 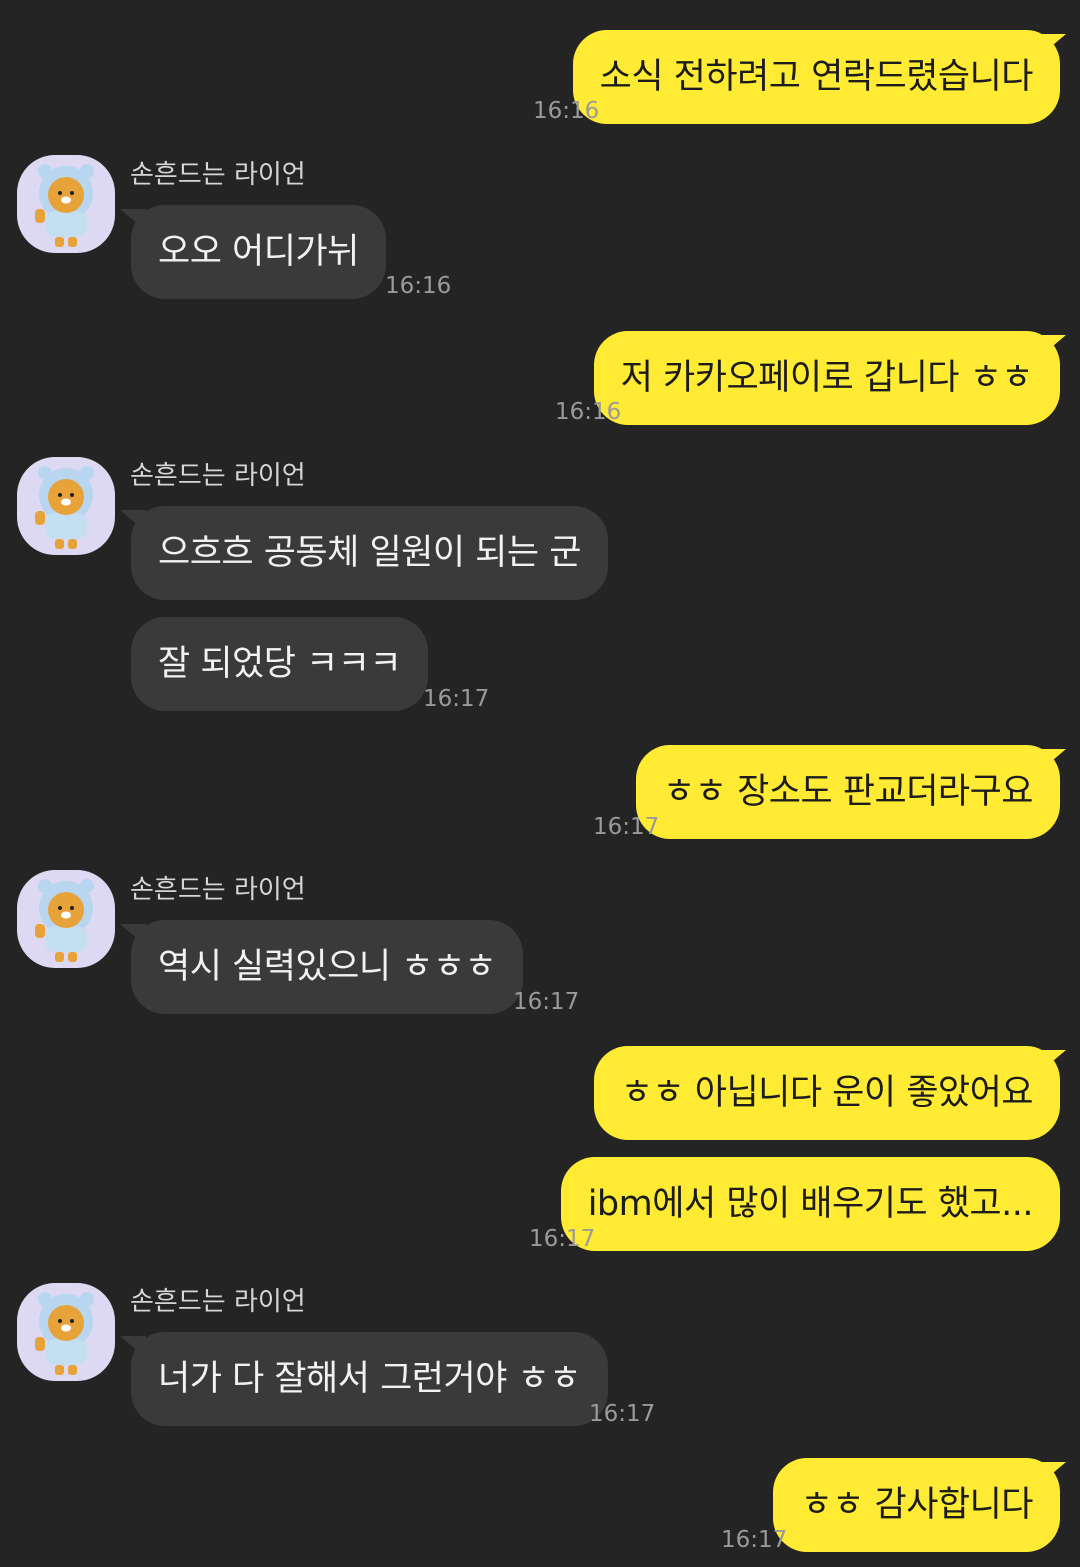 What do you see at coordinates (369, 1379) in the screenshot?
I see `friend-message-bubble: 너가 다 잘해서 그런거야 ㅎㅎ` at bounding box center [369, 1379].